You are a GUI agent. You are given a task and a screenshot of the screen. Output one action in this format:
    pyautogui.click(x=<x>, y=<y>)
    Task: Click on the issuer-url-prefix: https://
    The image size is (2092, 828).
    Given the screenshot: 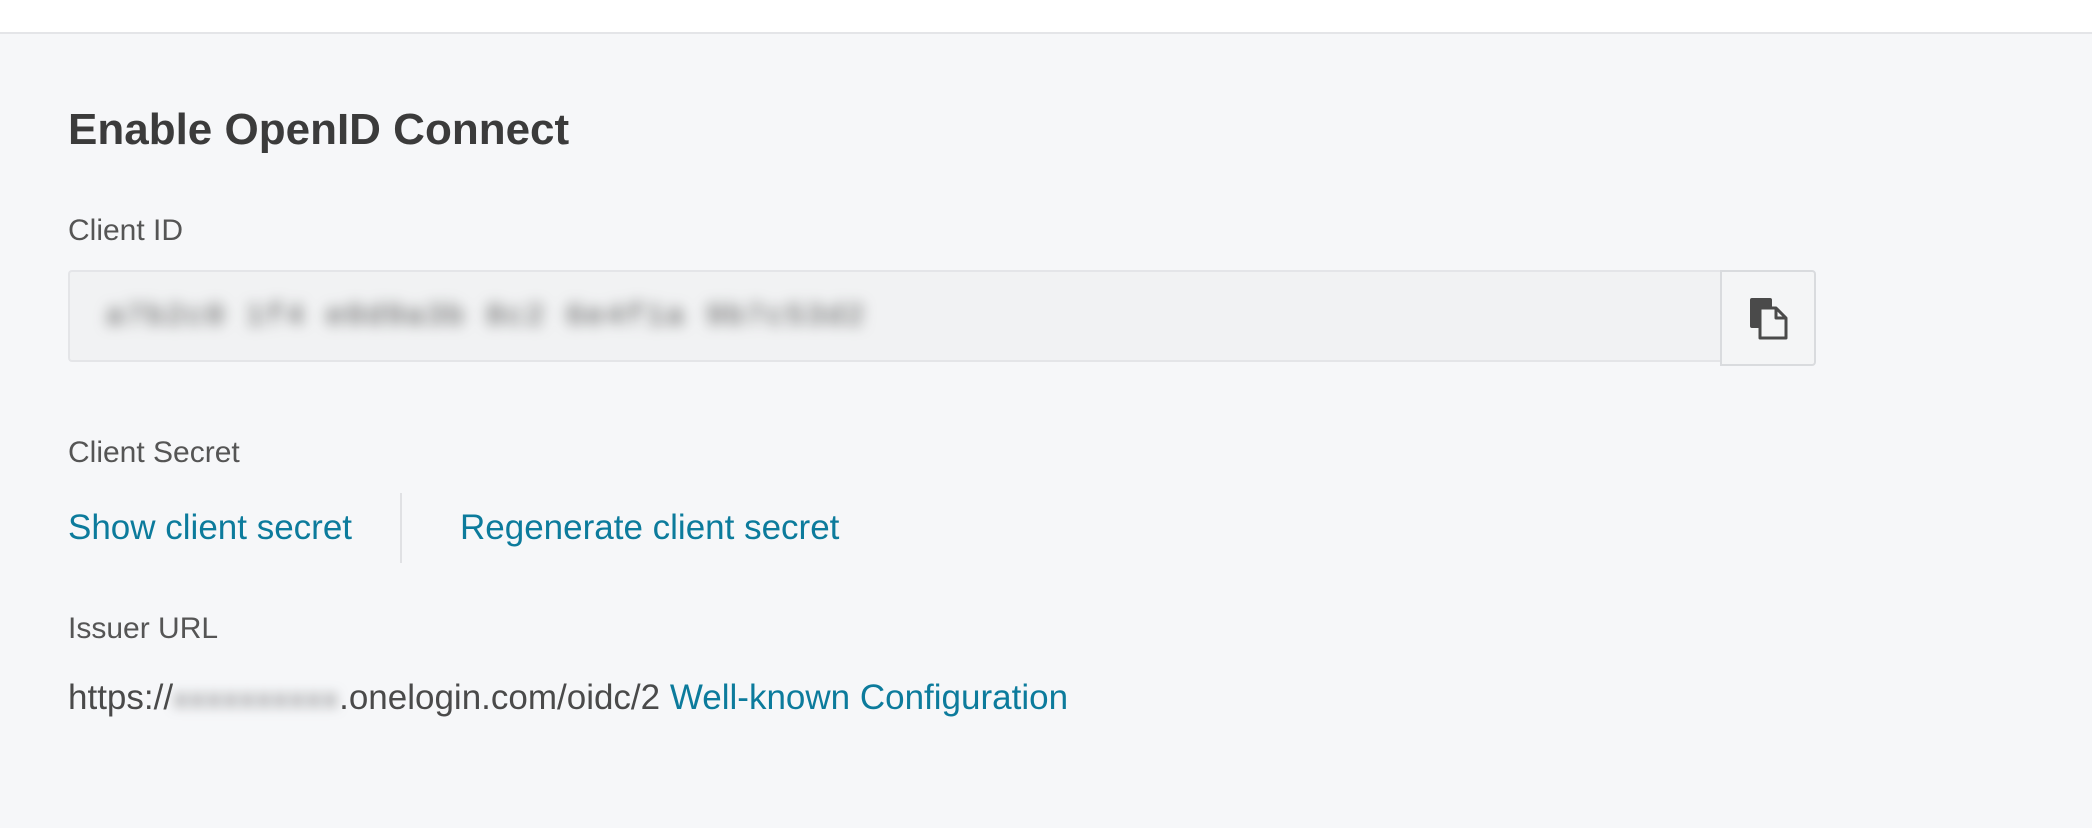 What is the action you would take?
    pyautogui.click(x=121, y=697)
    